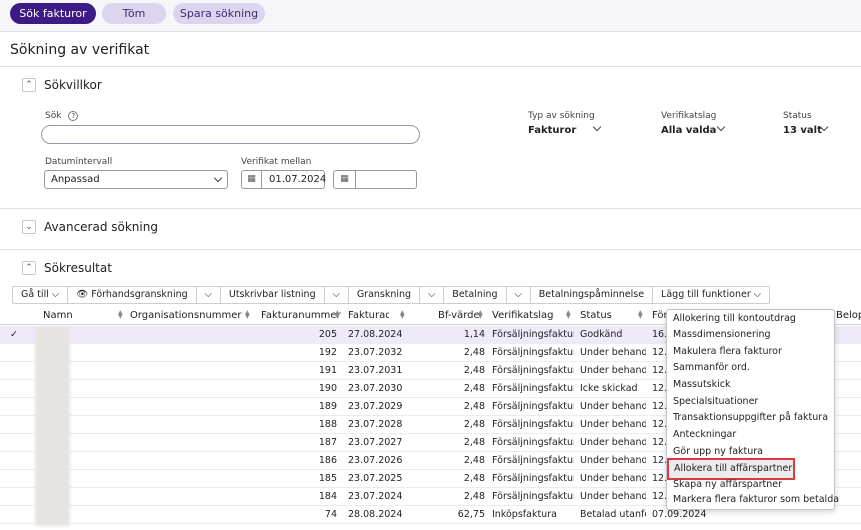 The height and width of the screenshot is (530, 861). Describe the element at coordinates (432, 295) in the screenshot. I see `review-menu-button: ⌵` at that location.